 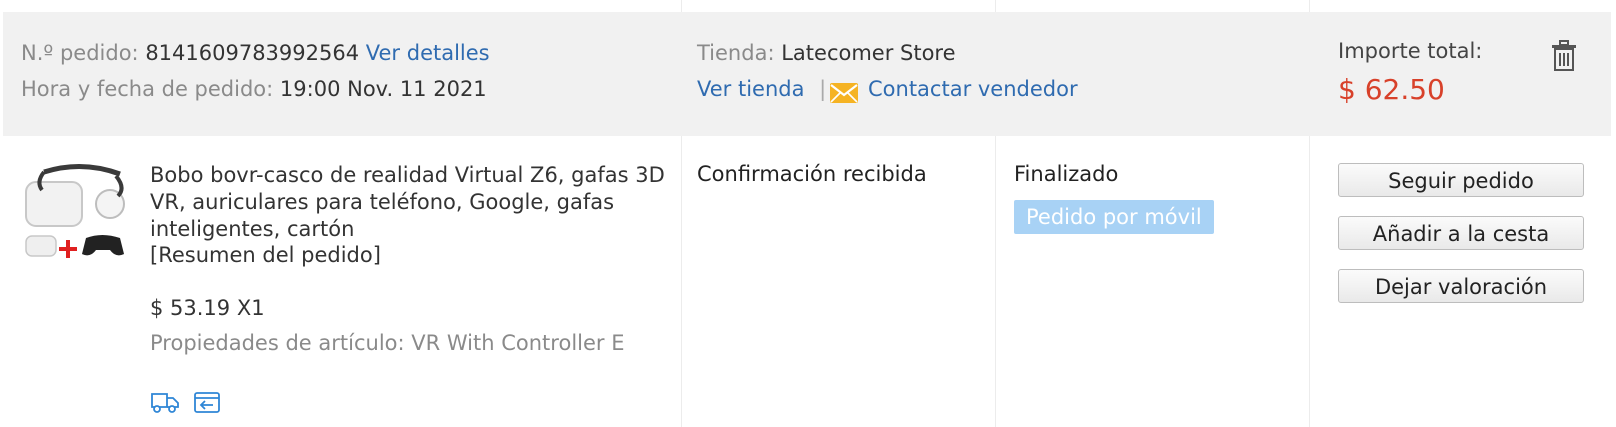 I want to click on store-row: Tienda: Latecomer Store, so click(x=826, y=53).